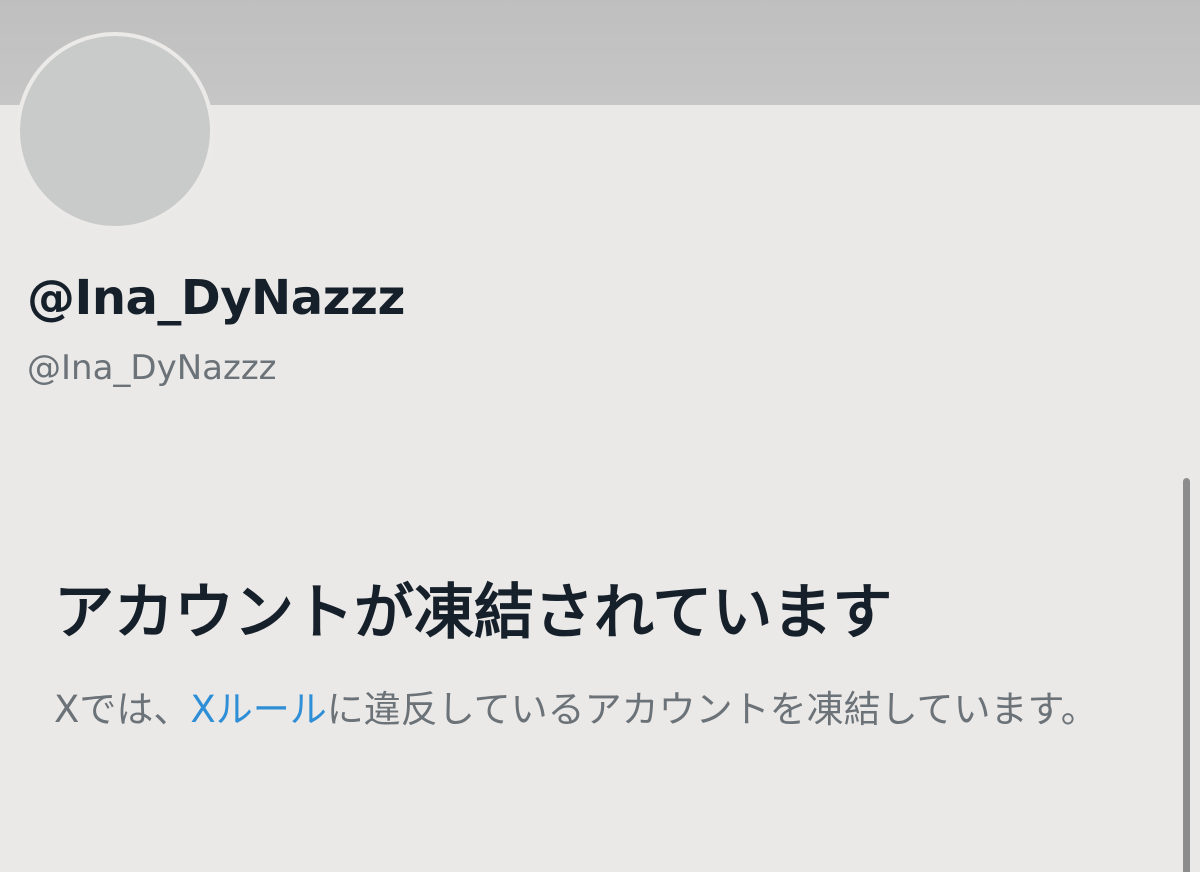  I want to click on display-name: @Ina_DyNazzz, so click(216, 298).